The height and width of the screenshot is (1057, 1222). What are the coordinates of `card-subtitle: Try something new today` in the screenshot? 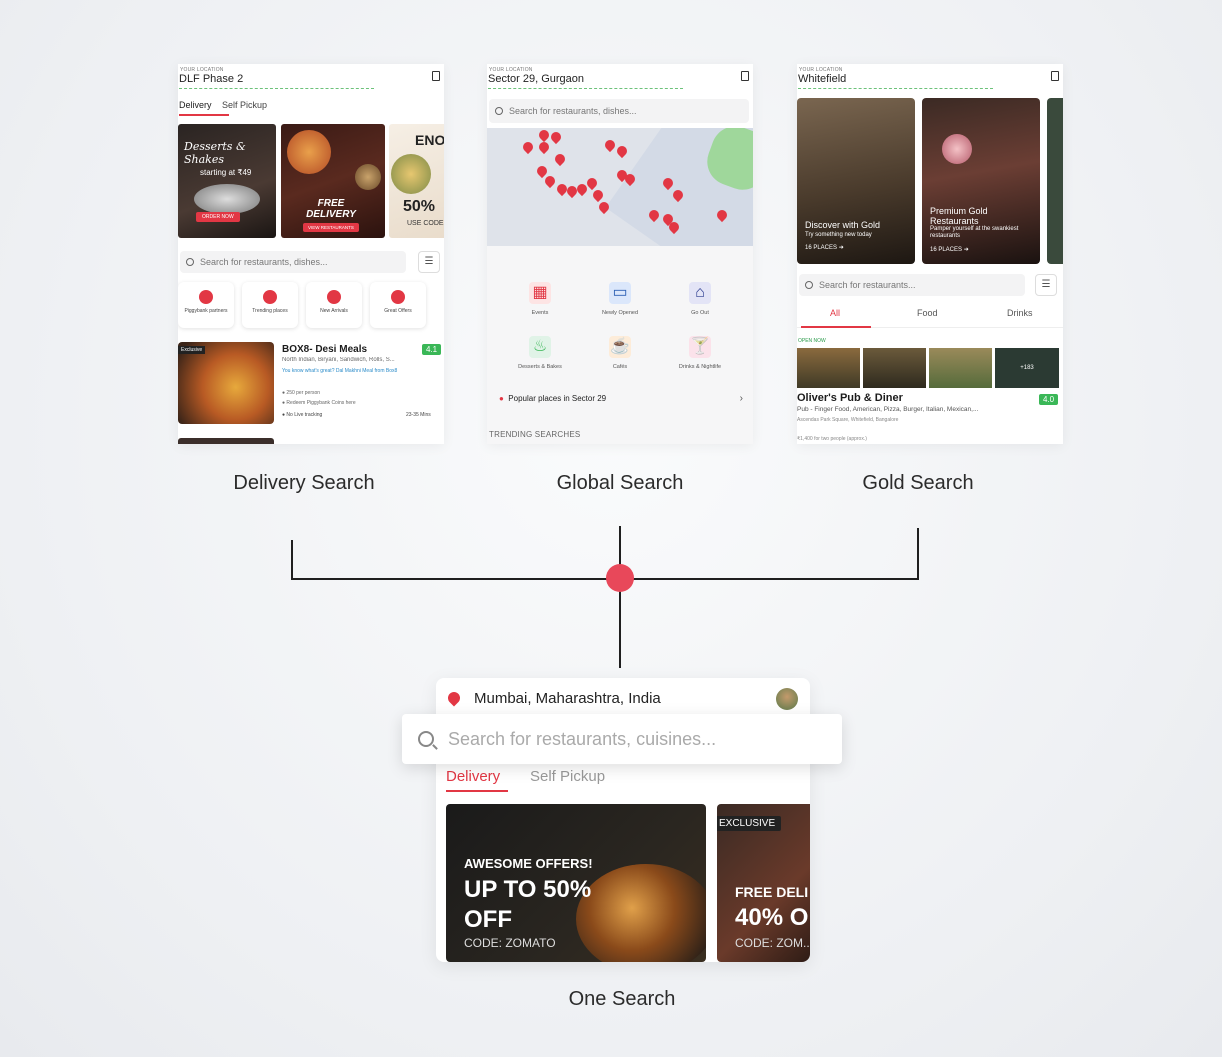 It's located at (838, 235).